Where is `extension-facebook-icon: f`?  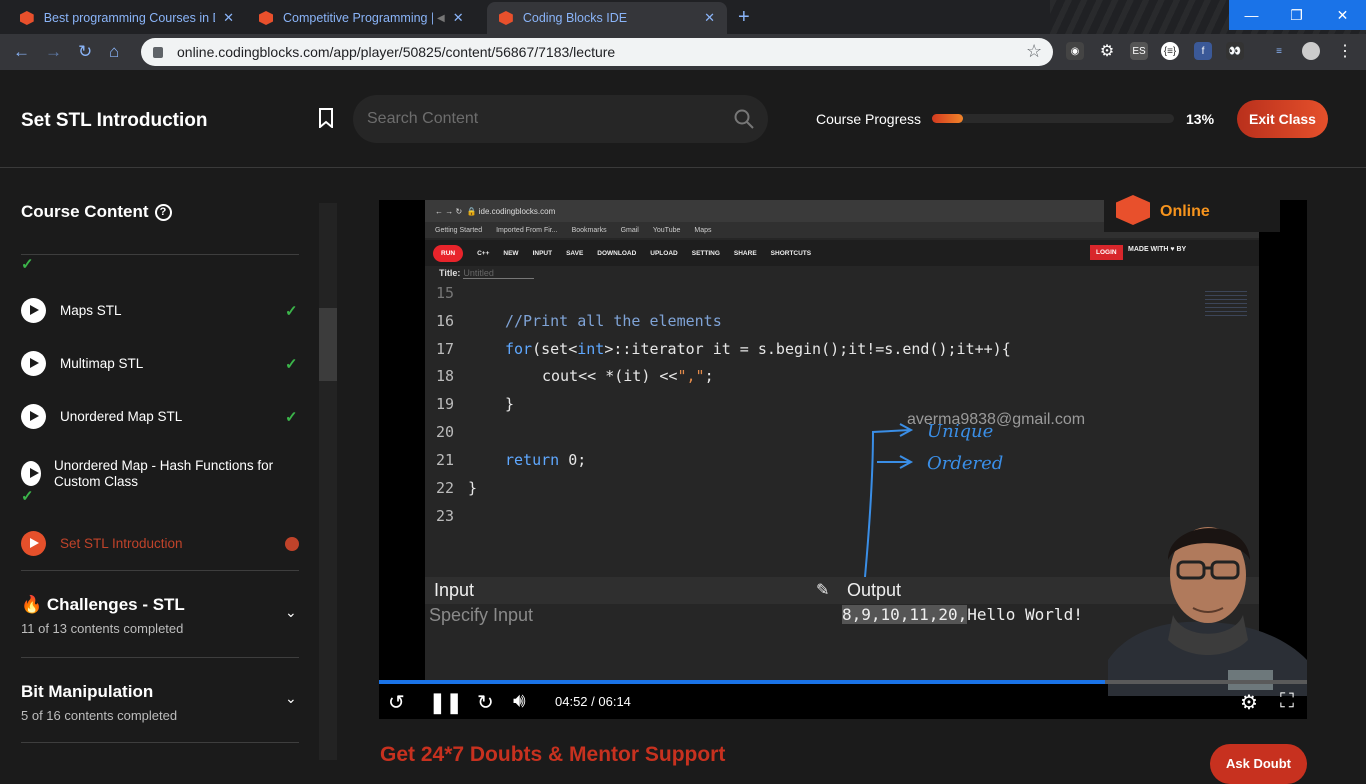
extension-facebook-icon: f is located at coordinates (1203, 51).